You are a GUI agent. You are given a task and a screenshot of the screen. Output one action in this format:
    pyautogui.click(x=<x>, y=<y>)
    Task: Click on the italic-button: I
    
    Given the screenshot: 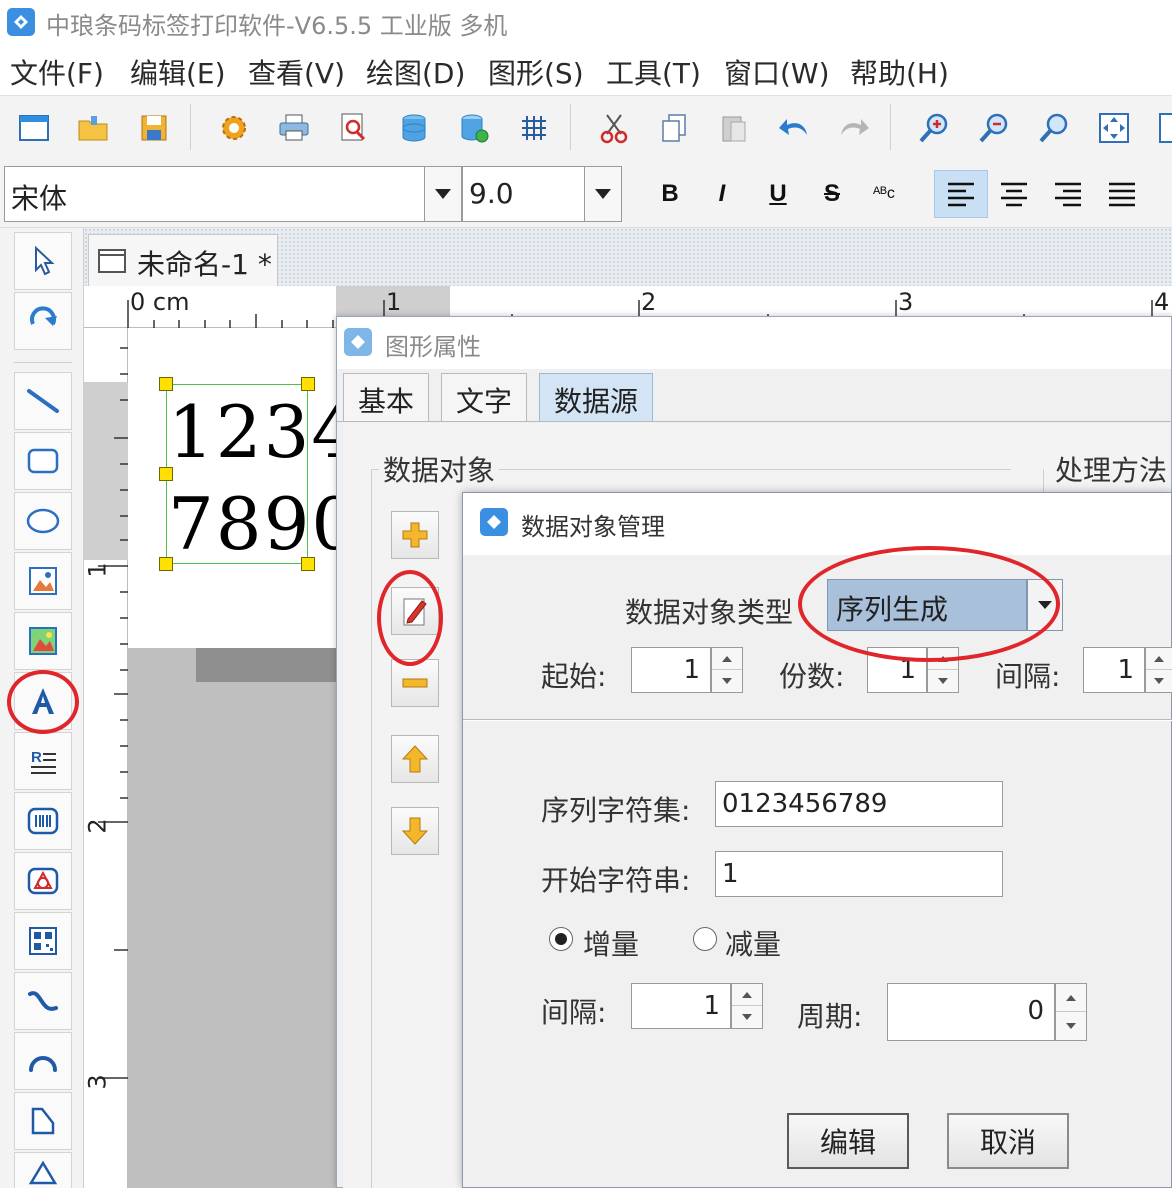 What is the action you would take?
    pyautogui.click(x=722, y=194)
    